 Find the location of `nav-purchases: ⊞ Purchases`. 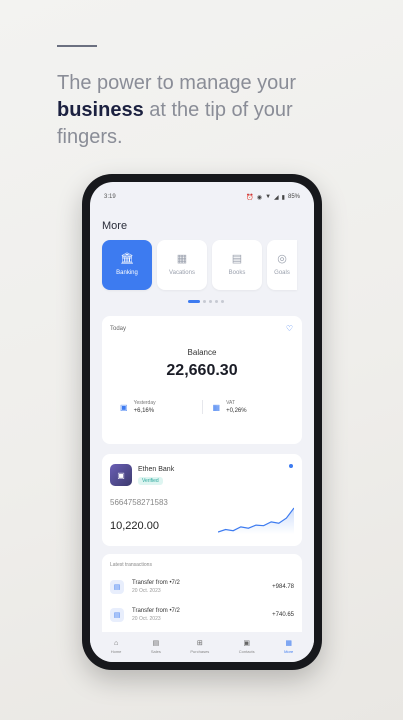

nav-purchases: ⊞ Purchases is located at coordinates (199, 647).